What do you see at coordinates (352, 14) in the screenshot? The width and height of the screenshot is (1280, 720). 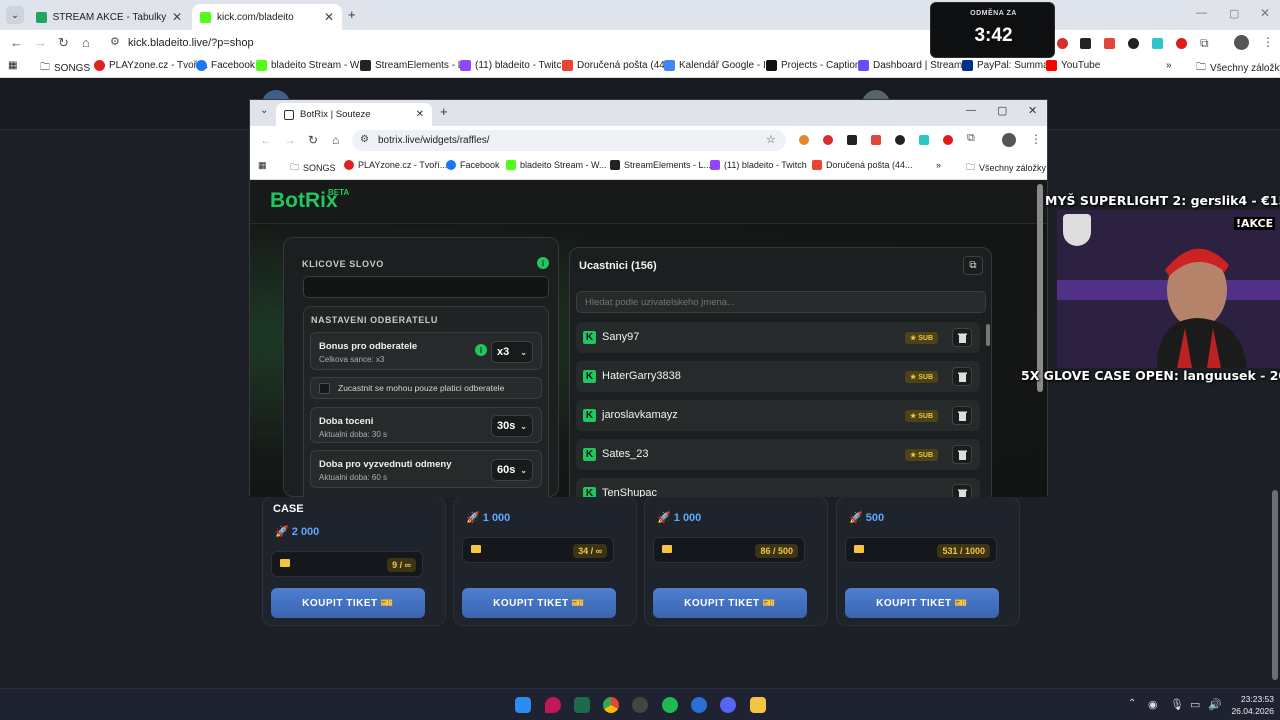 I see `new-tab-icon: +` at bounding box center [352, 14].